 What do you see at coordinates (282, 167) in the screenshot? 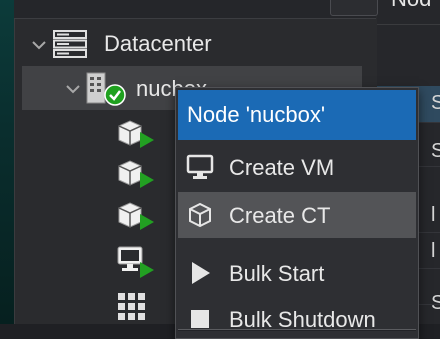
I see `menu-item-label: Create VM` at bounding box center [282, 167].